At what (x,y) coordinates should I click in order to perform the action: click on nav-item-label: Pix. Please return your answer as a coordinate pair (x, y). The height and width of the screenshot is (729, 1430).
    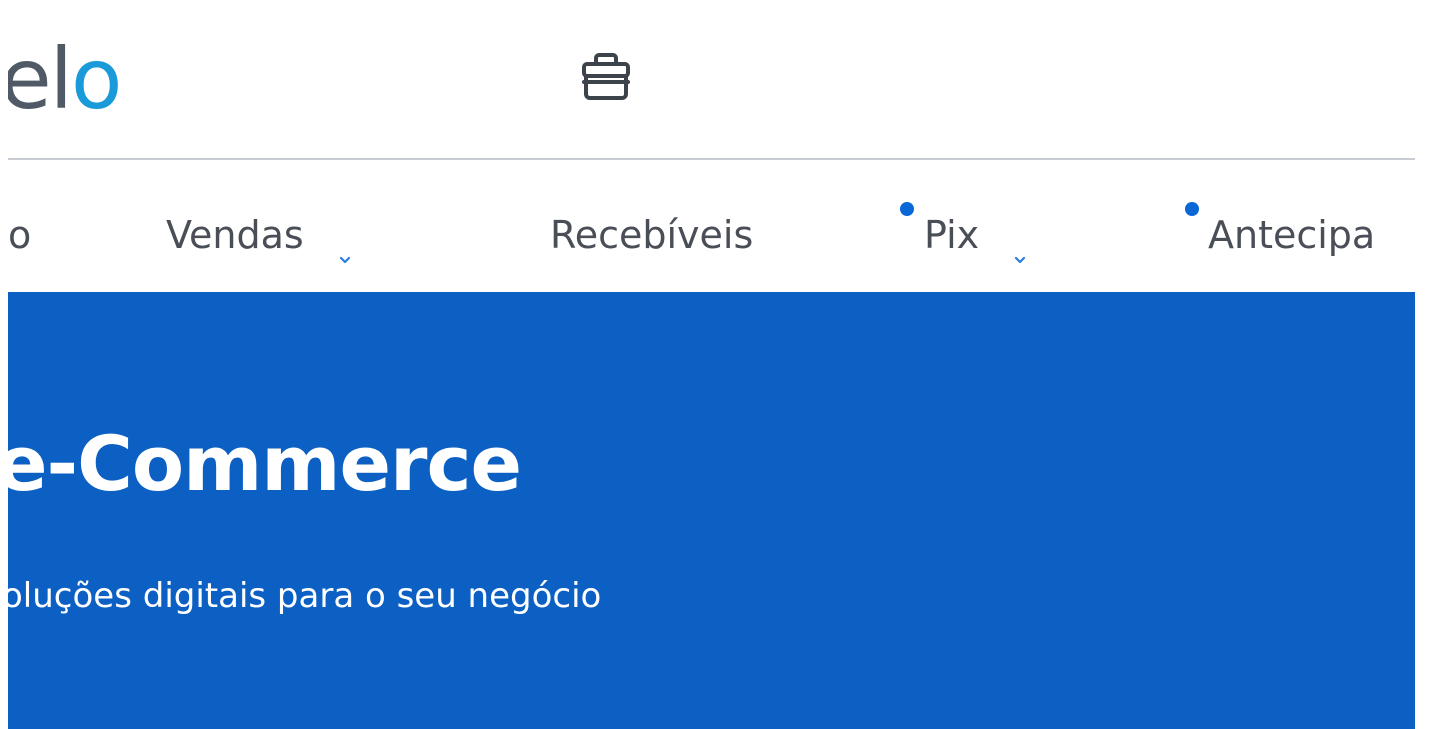
    Looking at the image, I should click on (952, 235).